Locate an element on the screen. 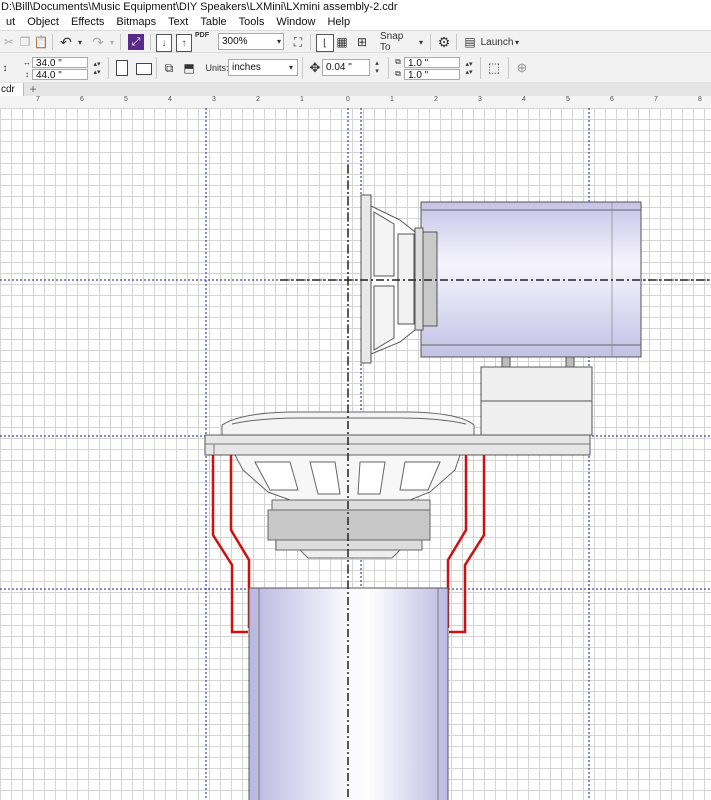  snap-to-button: Snap To is located at coordinates (397, 42).